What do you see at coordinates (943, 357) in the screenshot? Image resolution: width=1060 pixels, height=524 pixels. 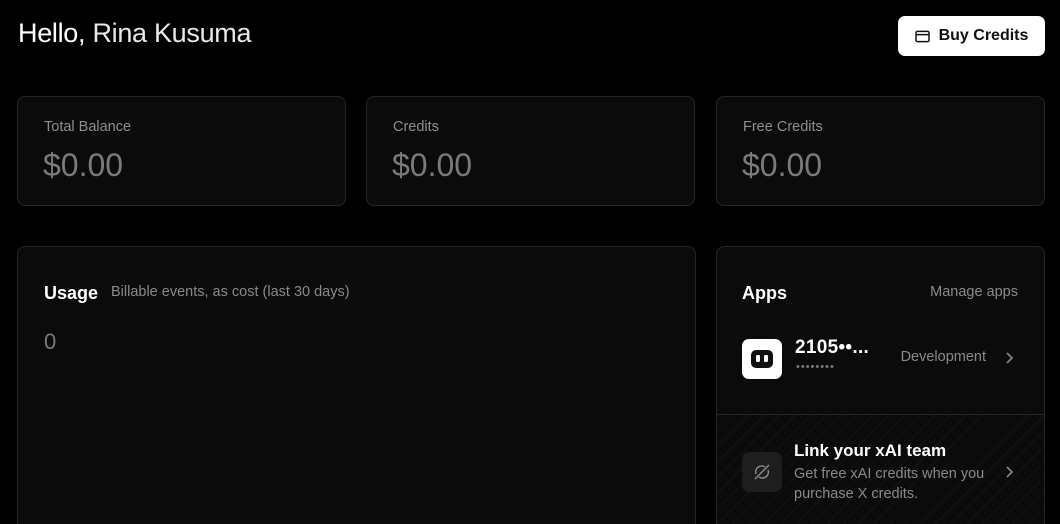 I see `app-environment: Development` at bounding box center [943, 357].